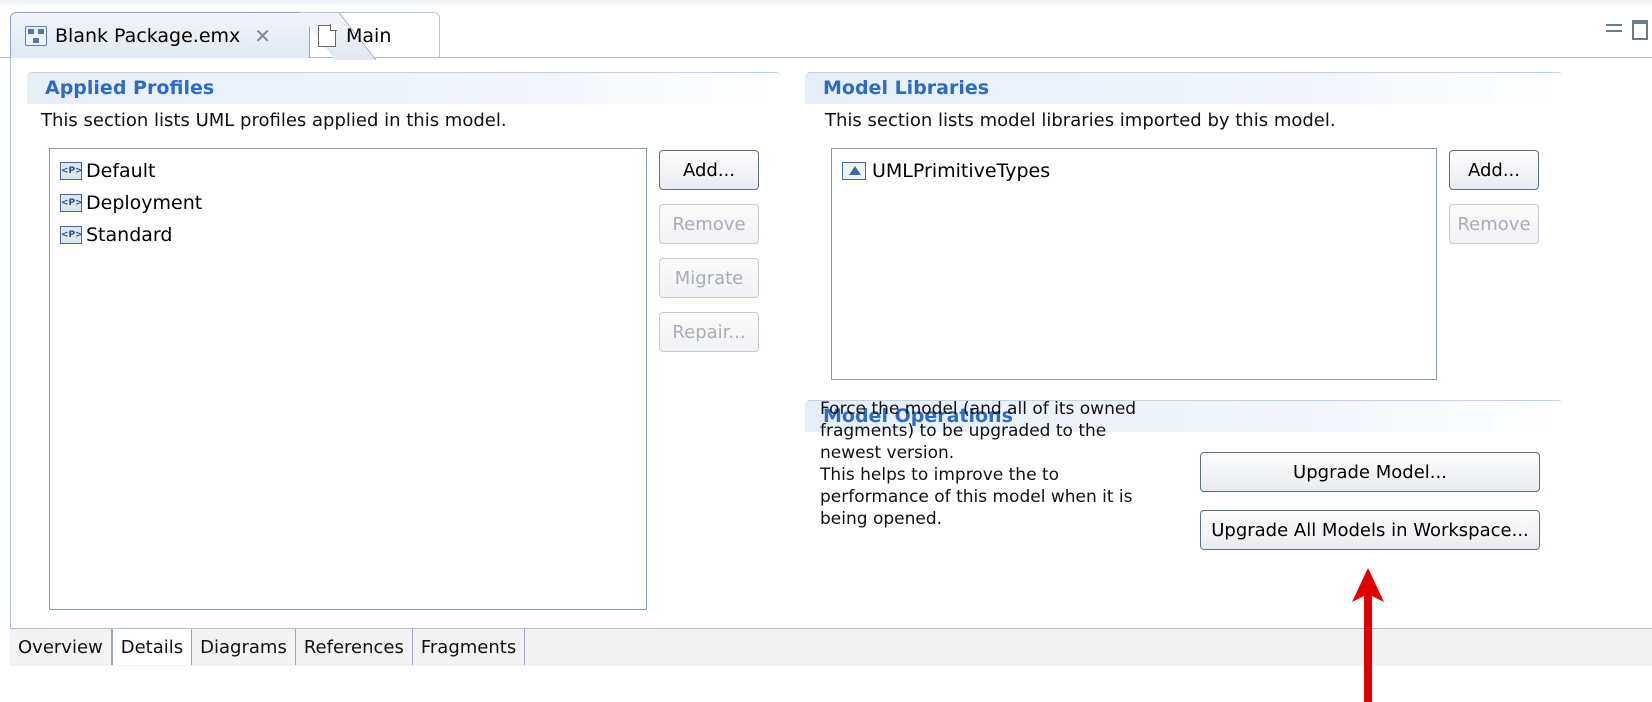 The image size is (1652, 702). I want to click on tab-label: Main, so click(369, 35).